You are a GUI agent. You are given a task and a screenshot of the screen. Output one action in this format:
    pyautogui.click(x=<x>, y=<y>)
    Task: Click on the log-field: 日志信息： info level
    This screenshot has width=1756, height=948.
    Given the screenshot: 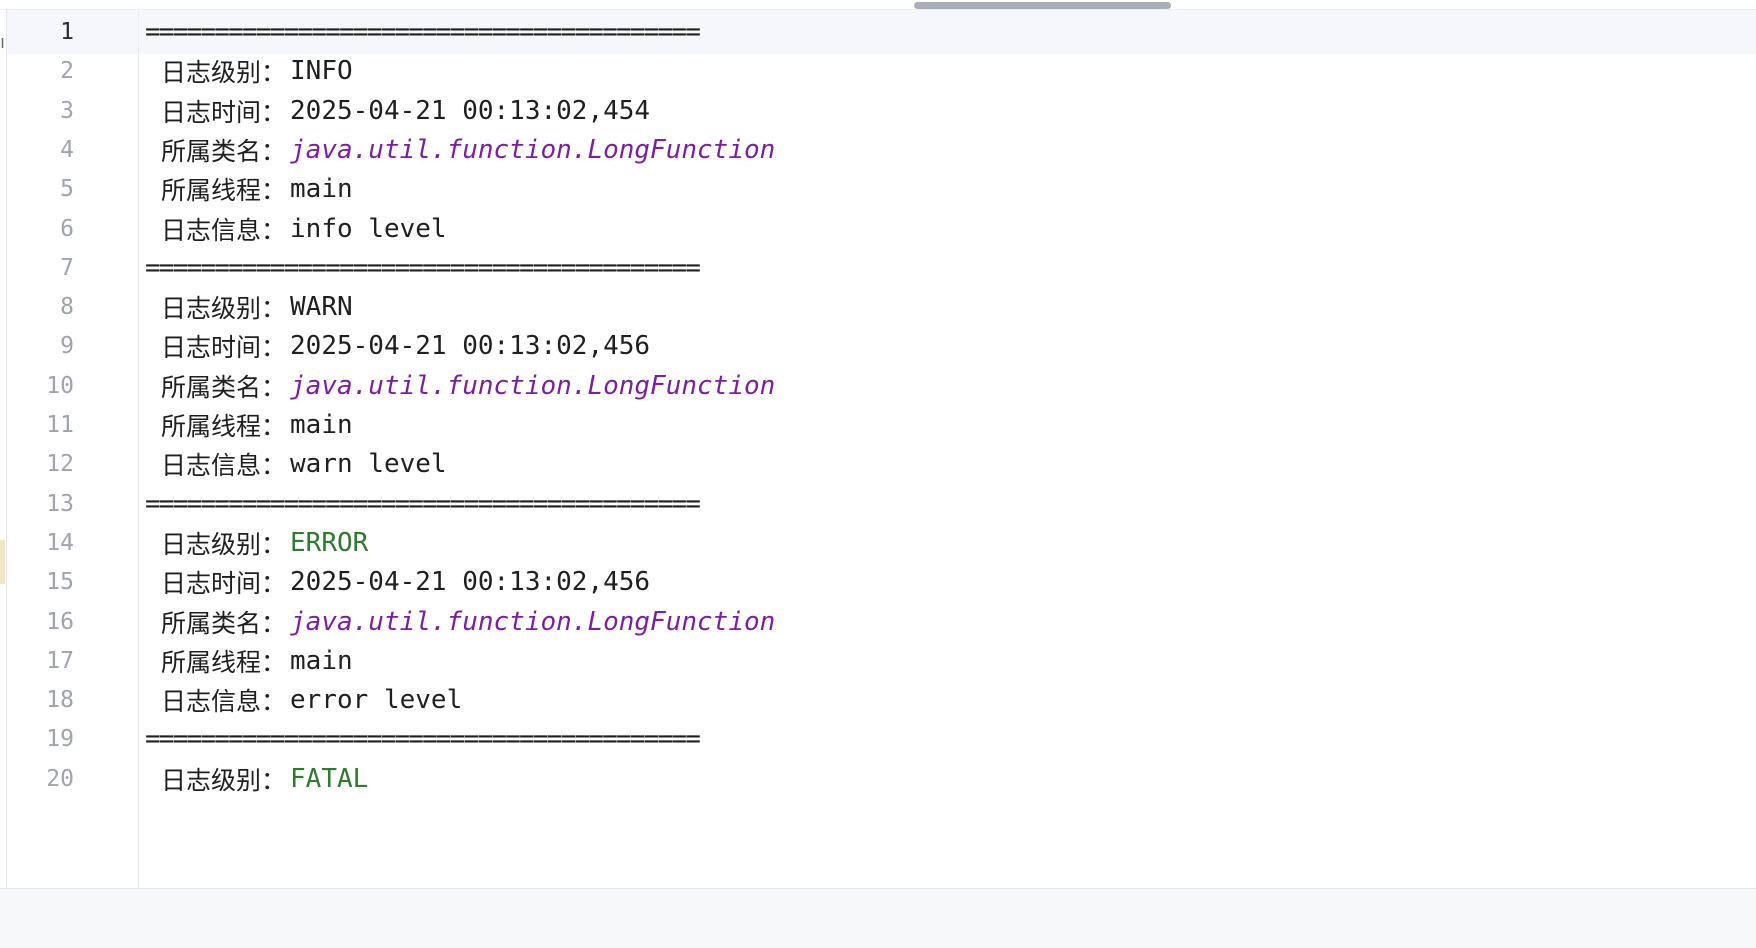 What is the action you would take?
    pyautogui.click(x=304, y=229)
    